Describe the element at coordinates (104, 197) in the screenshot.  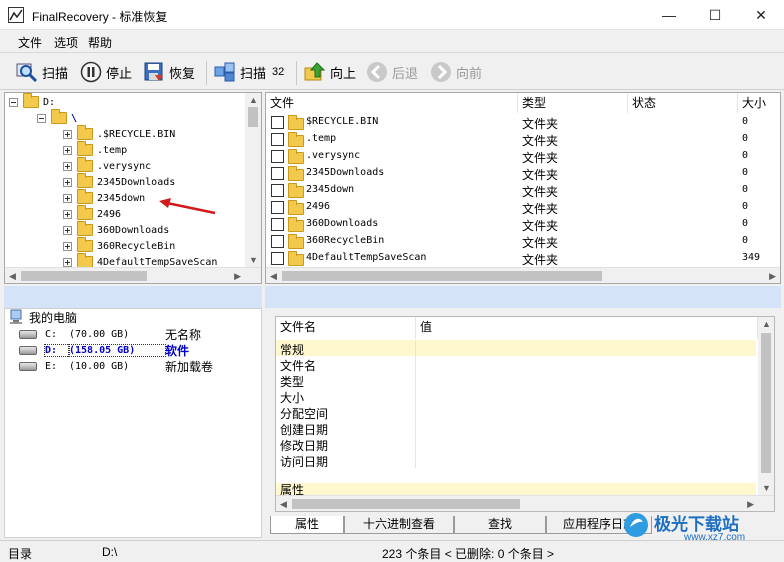
I see `tree-folder-node: 2345down` at that location.